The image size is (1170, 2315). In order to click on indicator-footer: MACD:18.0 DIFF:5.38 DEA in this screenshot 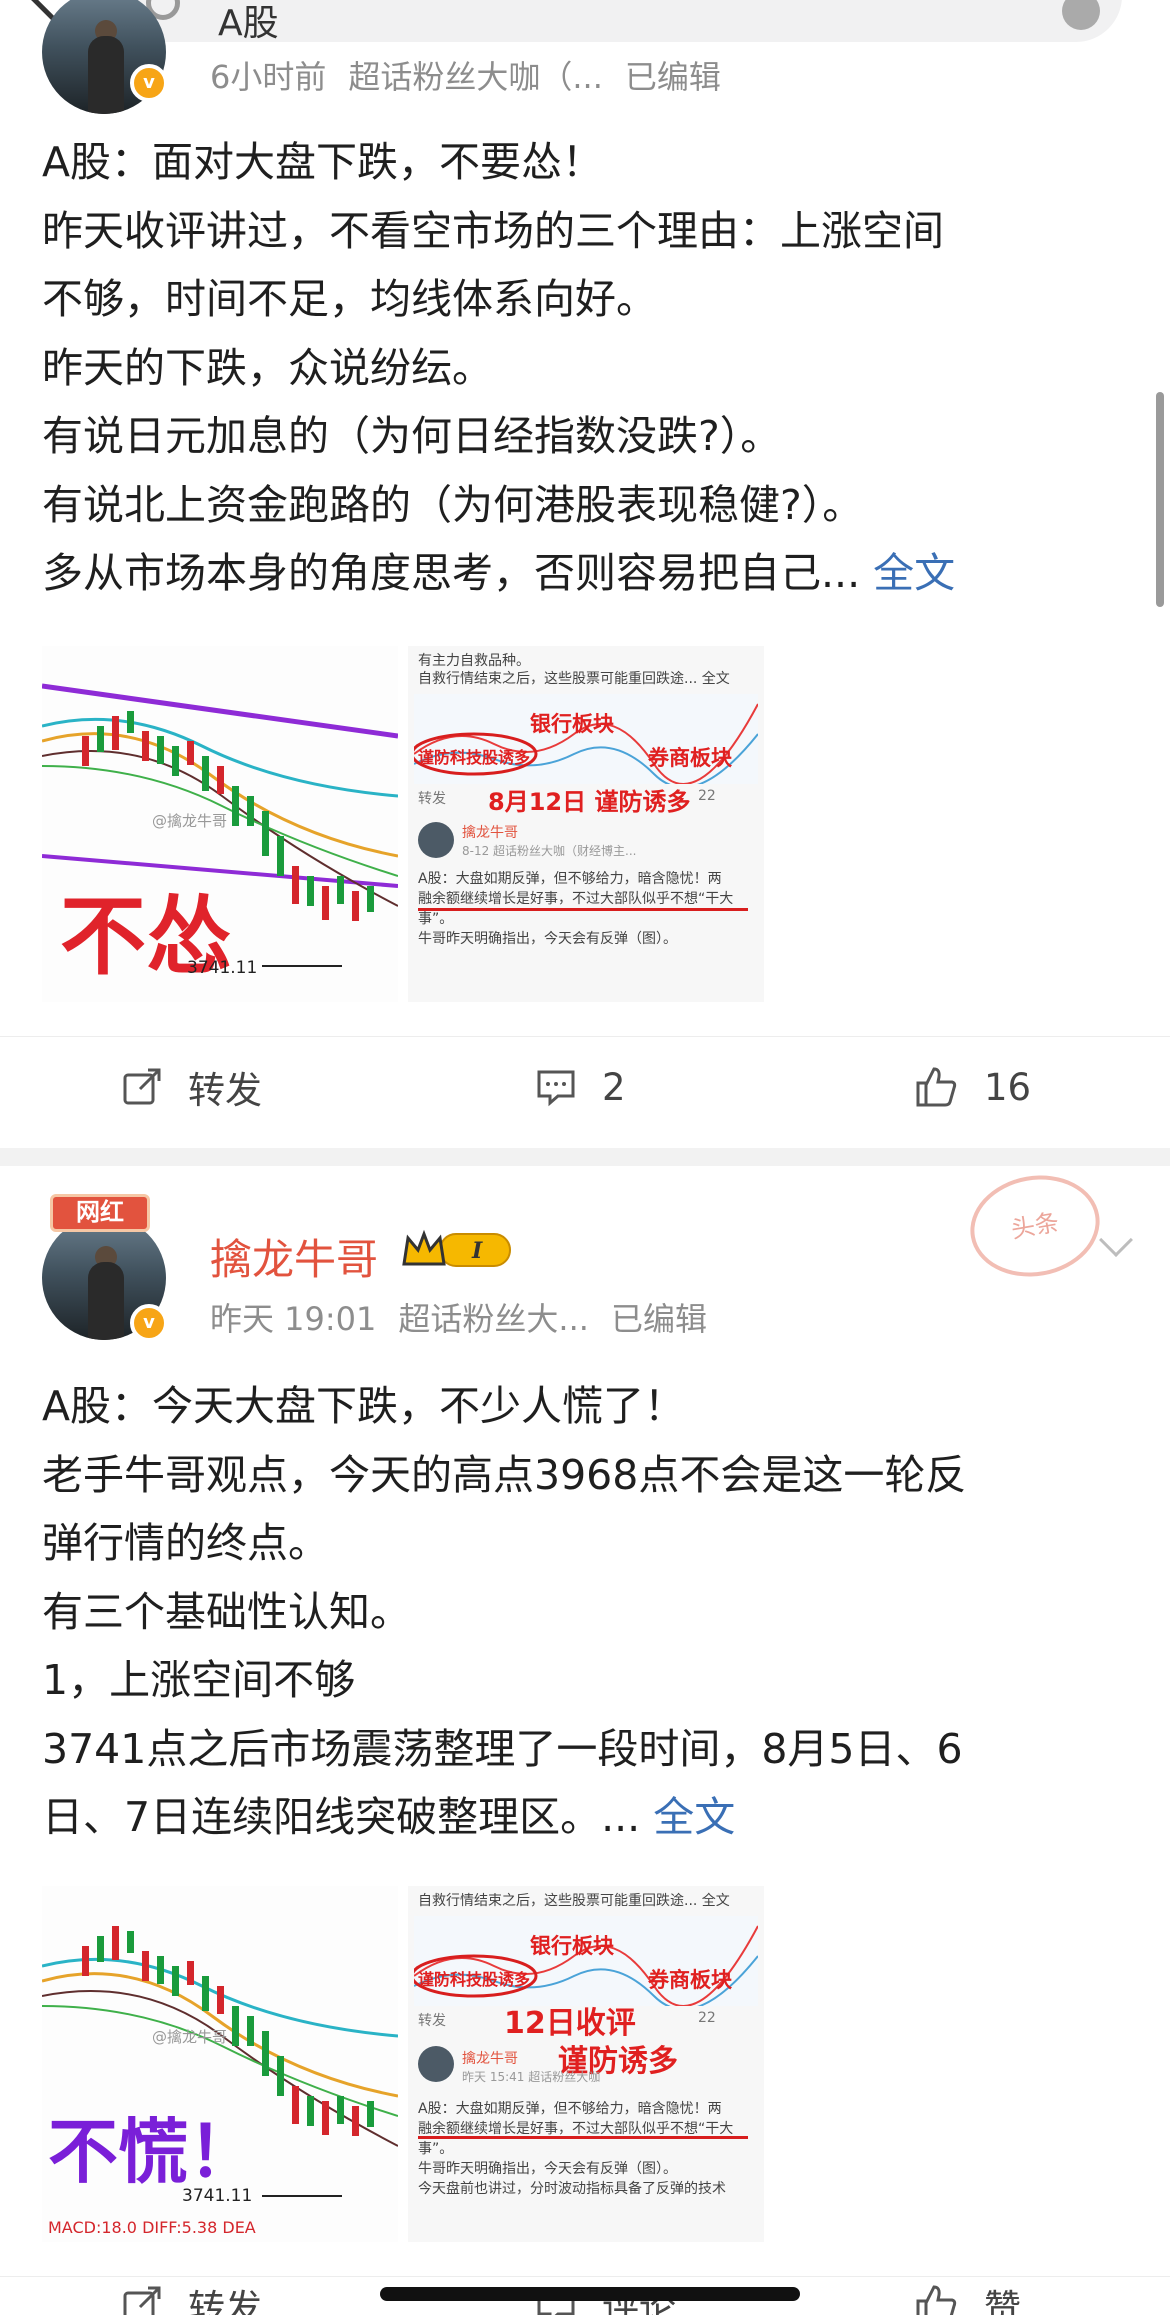, I will do `click(152, 2227)`.